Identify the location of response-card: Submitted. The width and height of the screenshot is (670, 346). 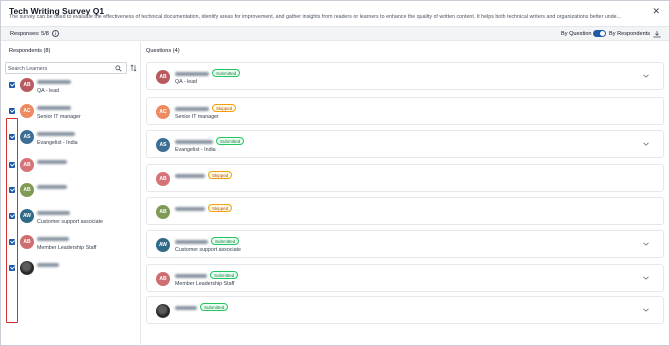
(405, 310).